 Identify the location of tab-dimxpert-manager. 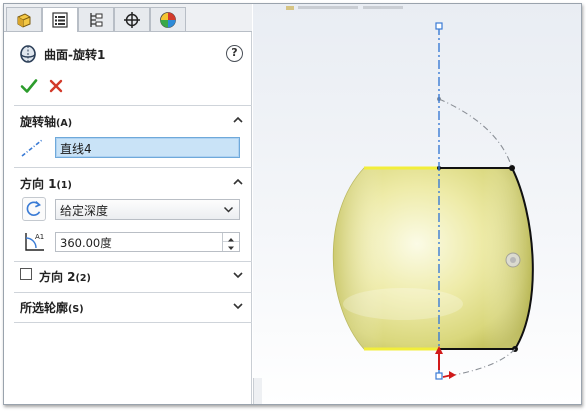
(132, 19).